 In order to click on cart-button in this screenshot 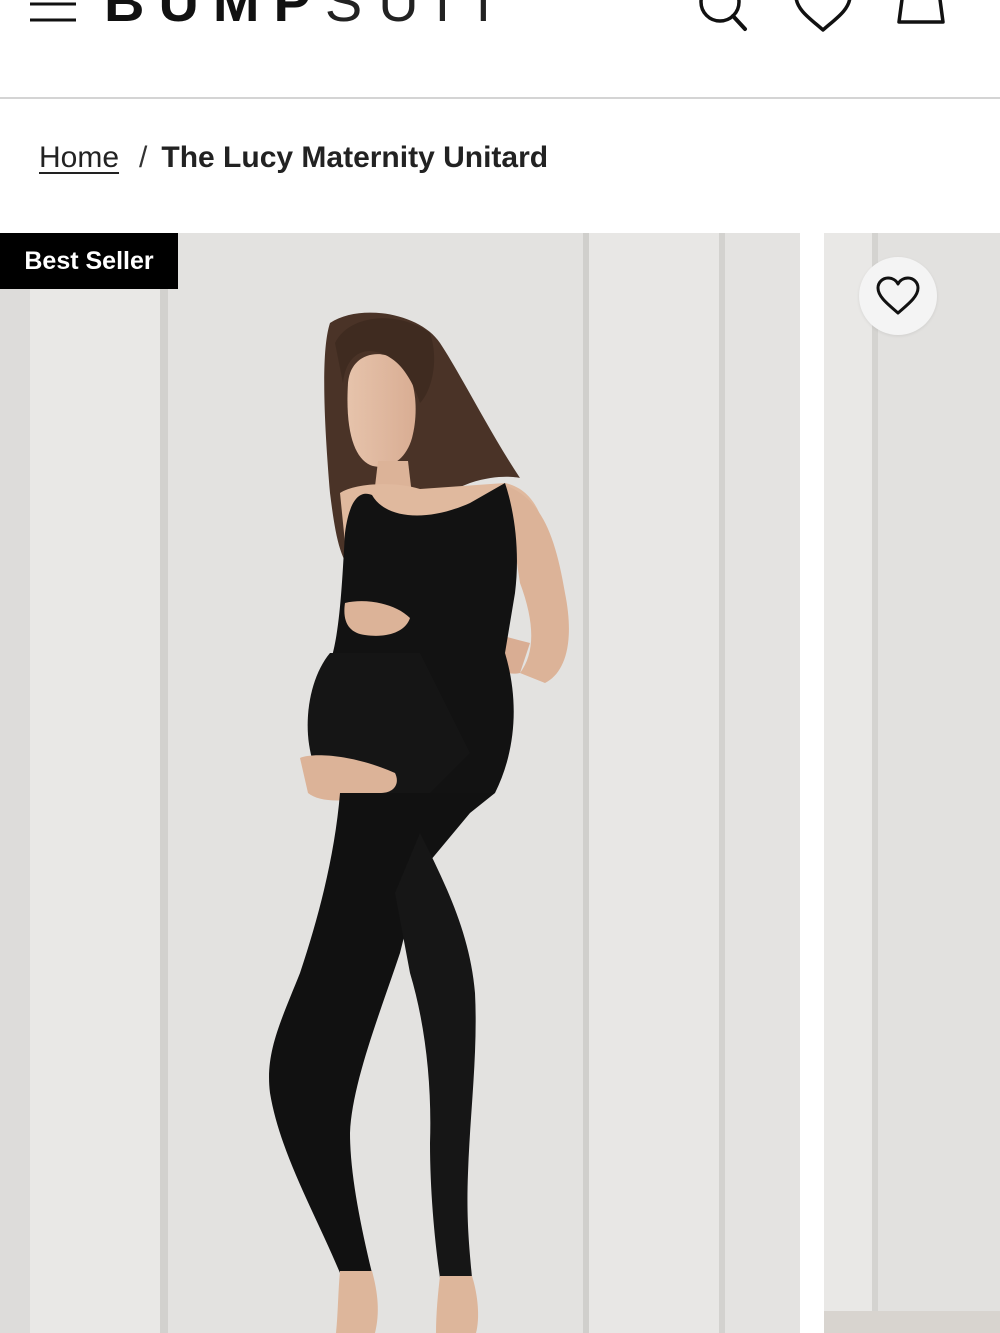, I will do `click(923, 18)`.